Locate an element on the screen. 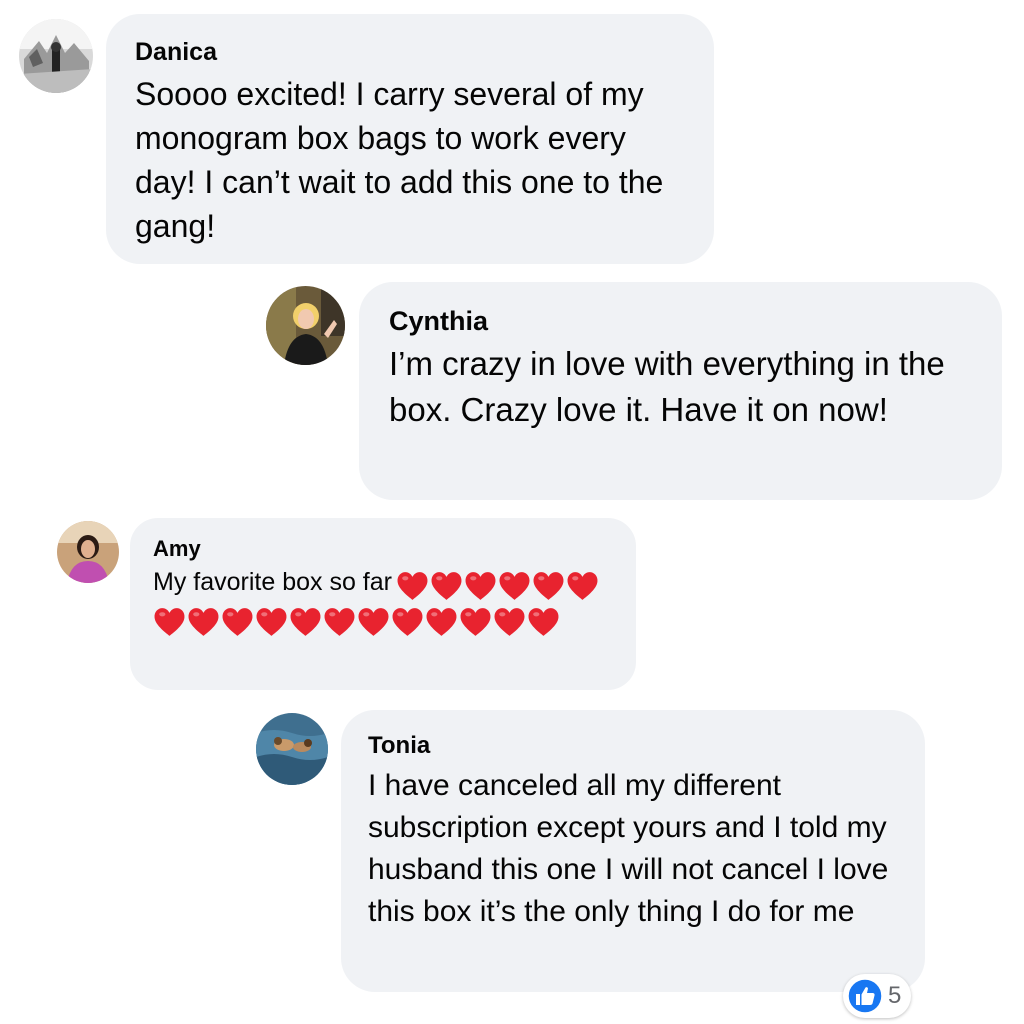  avatar-cynthia is located at coordinates (305, 325).